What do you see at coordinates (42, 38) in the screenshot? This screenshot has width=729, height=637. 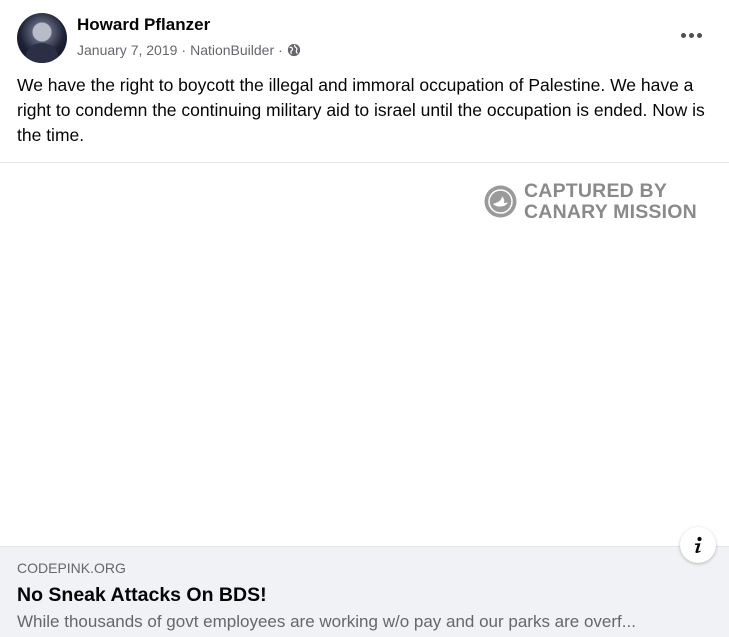 I see `author-avatar` at bounding box center [42, 38].